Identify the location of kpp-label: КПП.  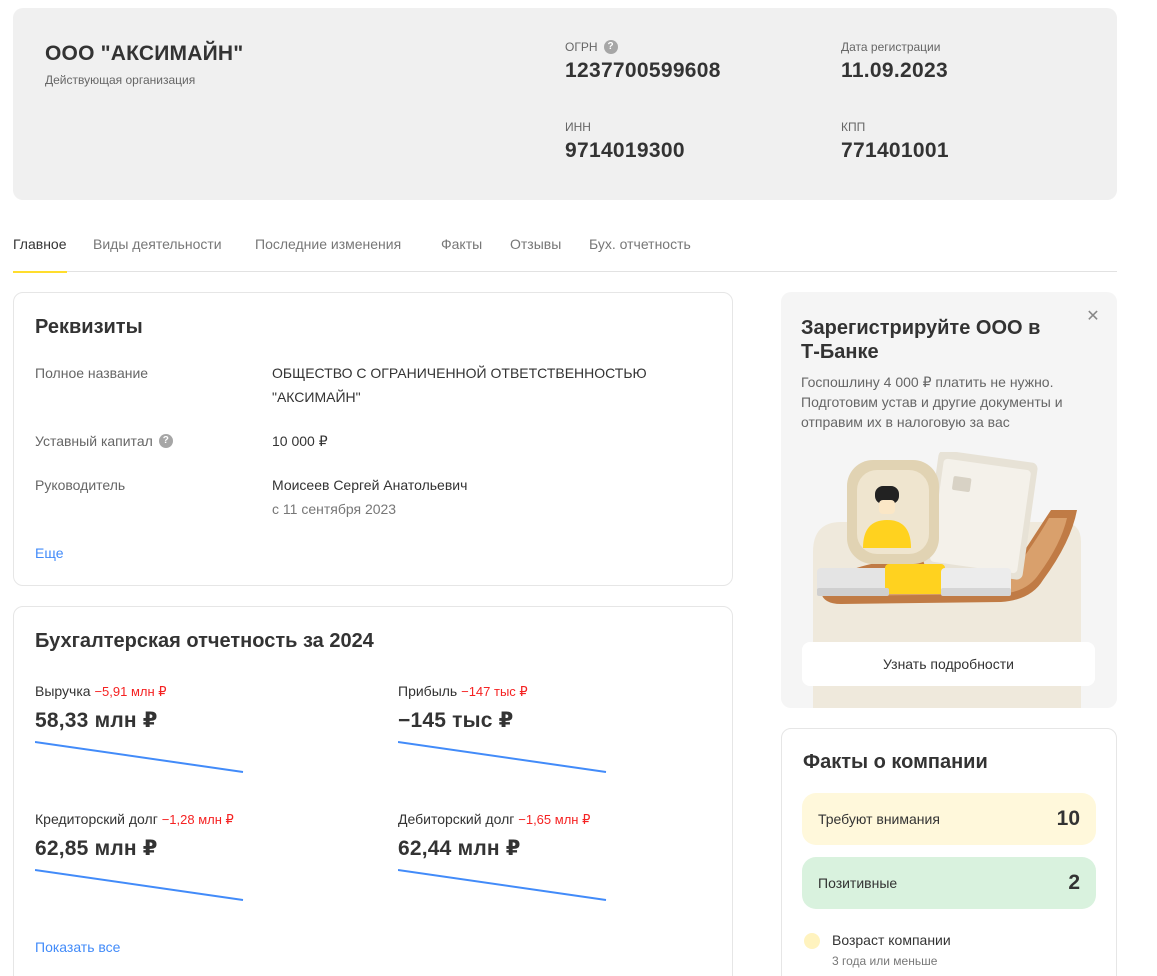
(853, 127).